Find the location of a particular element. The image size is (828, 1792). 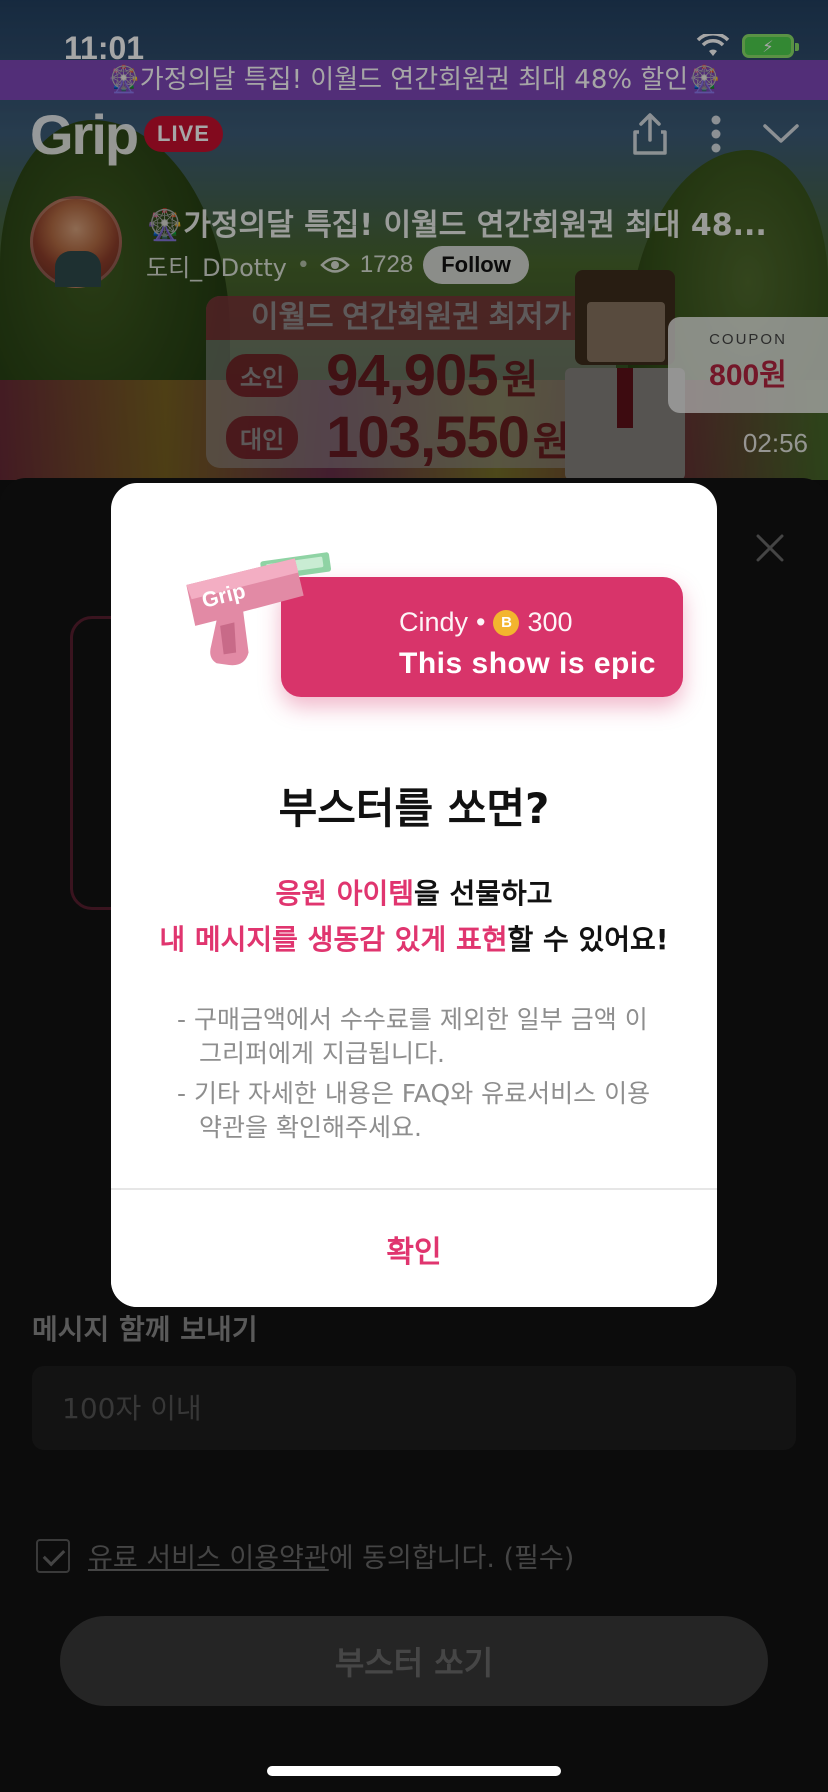

lead-text: 할 수 있어요! is located at coordinates (588, 939).